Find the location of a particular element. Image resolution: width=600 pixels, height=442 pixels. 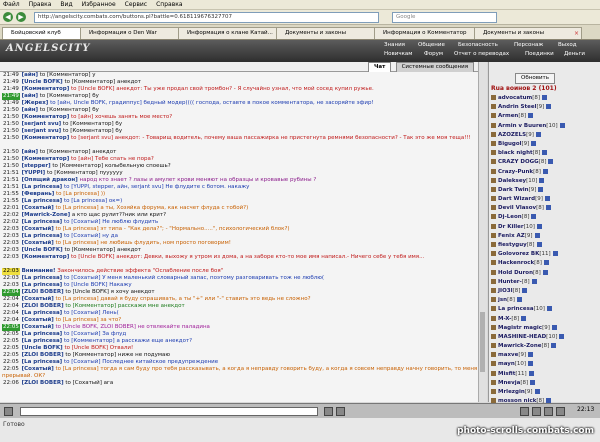

user-name: advocatum is located at coordinates (515, 98).